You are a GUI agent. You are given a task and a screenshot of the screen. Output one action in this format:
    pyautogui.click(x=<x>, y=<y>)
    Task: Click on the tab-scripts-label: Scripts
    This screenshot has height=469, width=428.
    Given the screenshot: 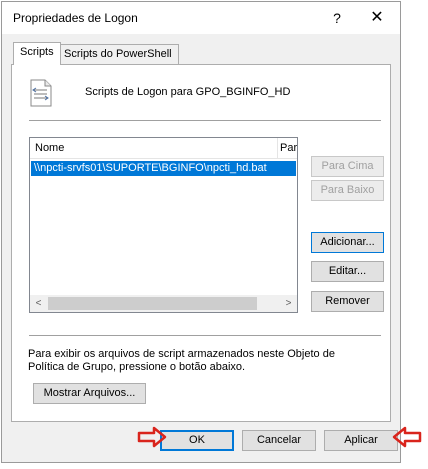 What is the action you would take?
    pyautogui.click(x=37, y=52)
    